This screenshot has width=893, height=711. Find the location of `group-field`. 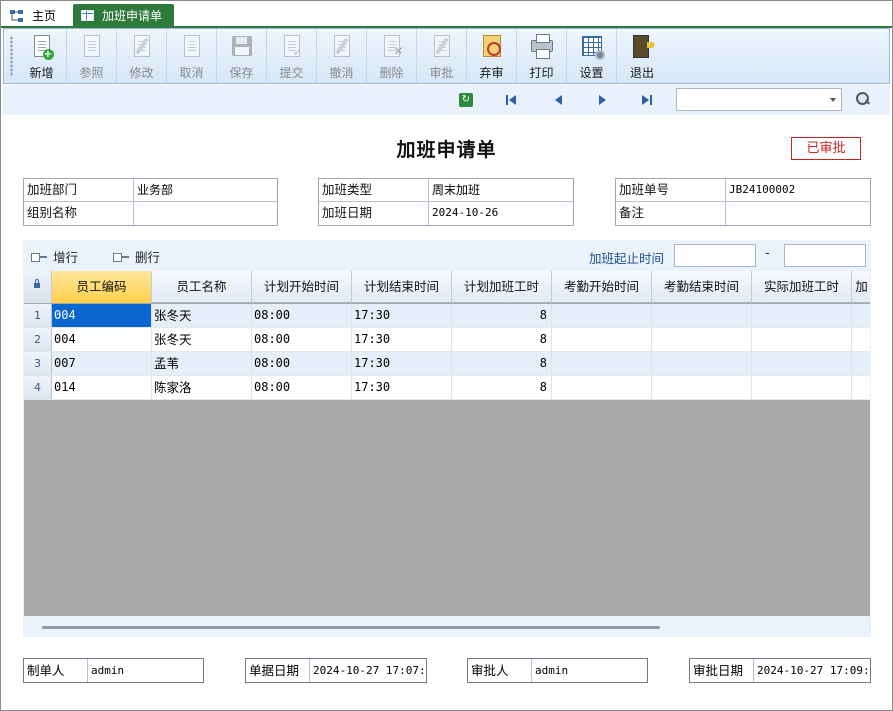

group-field is located at coordinates (205, 213).